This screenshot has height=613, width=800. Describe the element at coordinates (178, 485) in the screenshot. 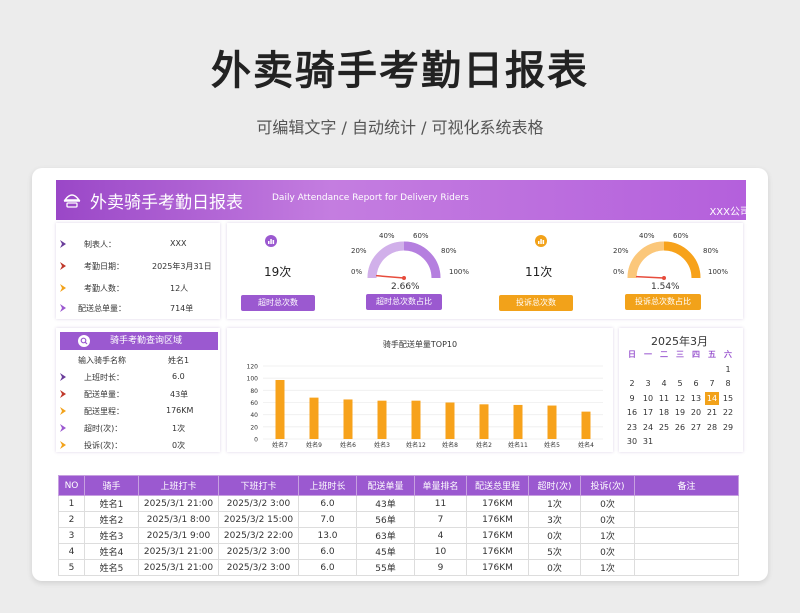

I see `col-header-clock-in: 上班打卡` at that location.